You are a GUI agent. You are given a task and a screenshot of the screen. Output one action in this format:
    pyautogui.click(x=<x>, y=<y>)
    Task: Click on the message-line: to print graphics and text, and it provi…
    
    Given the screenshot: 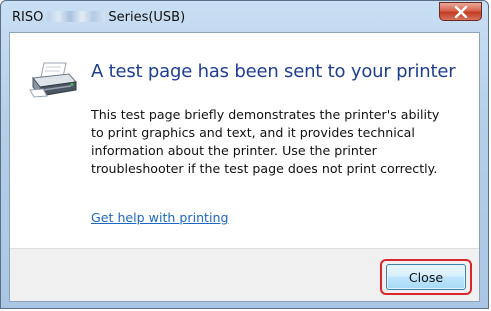 What is the action you would take?
    pyautogui.click(x=253, y=132)
    